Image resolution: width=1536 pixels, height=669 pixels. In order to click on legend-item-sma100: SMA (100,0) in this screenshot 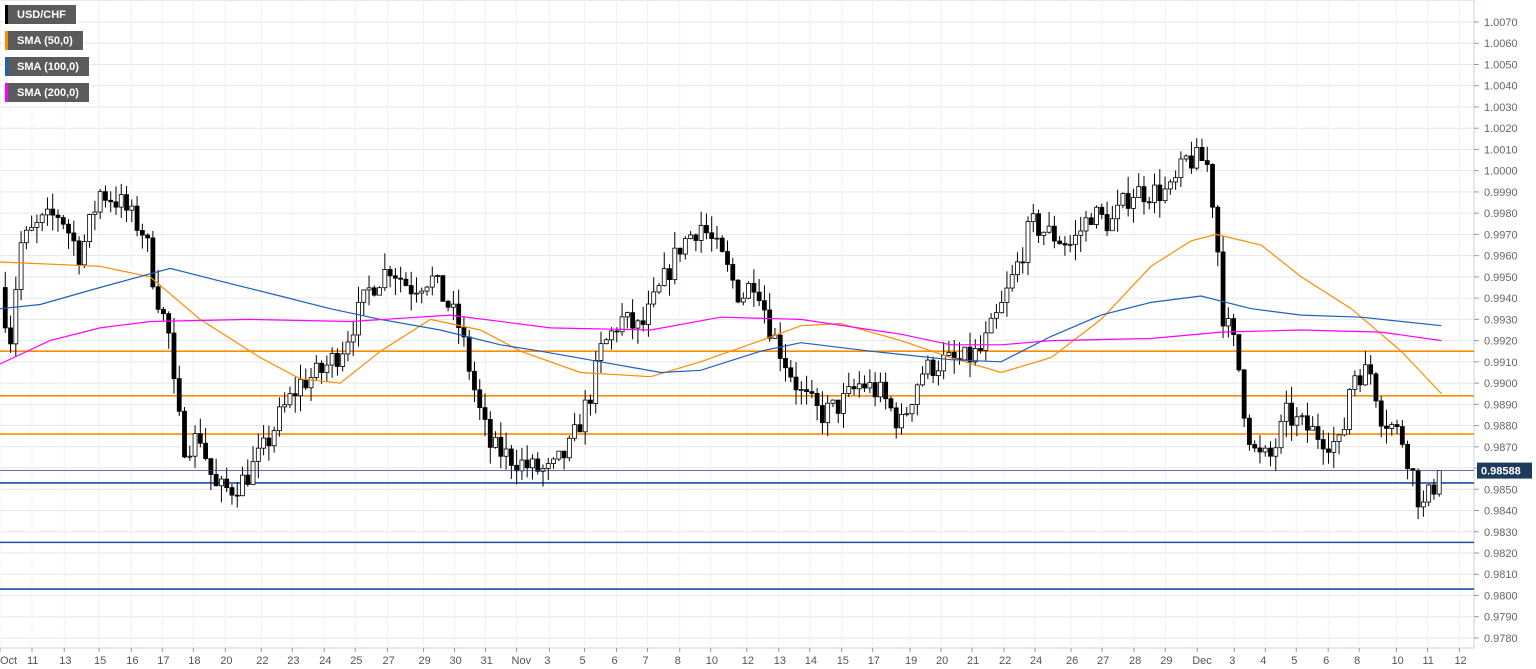, I will do `click(47, 66)`.